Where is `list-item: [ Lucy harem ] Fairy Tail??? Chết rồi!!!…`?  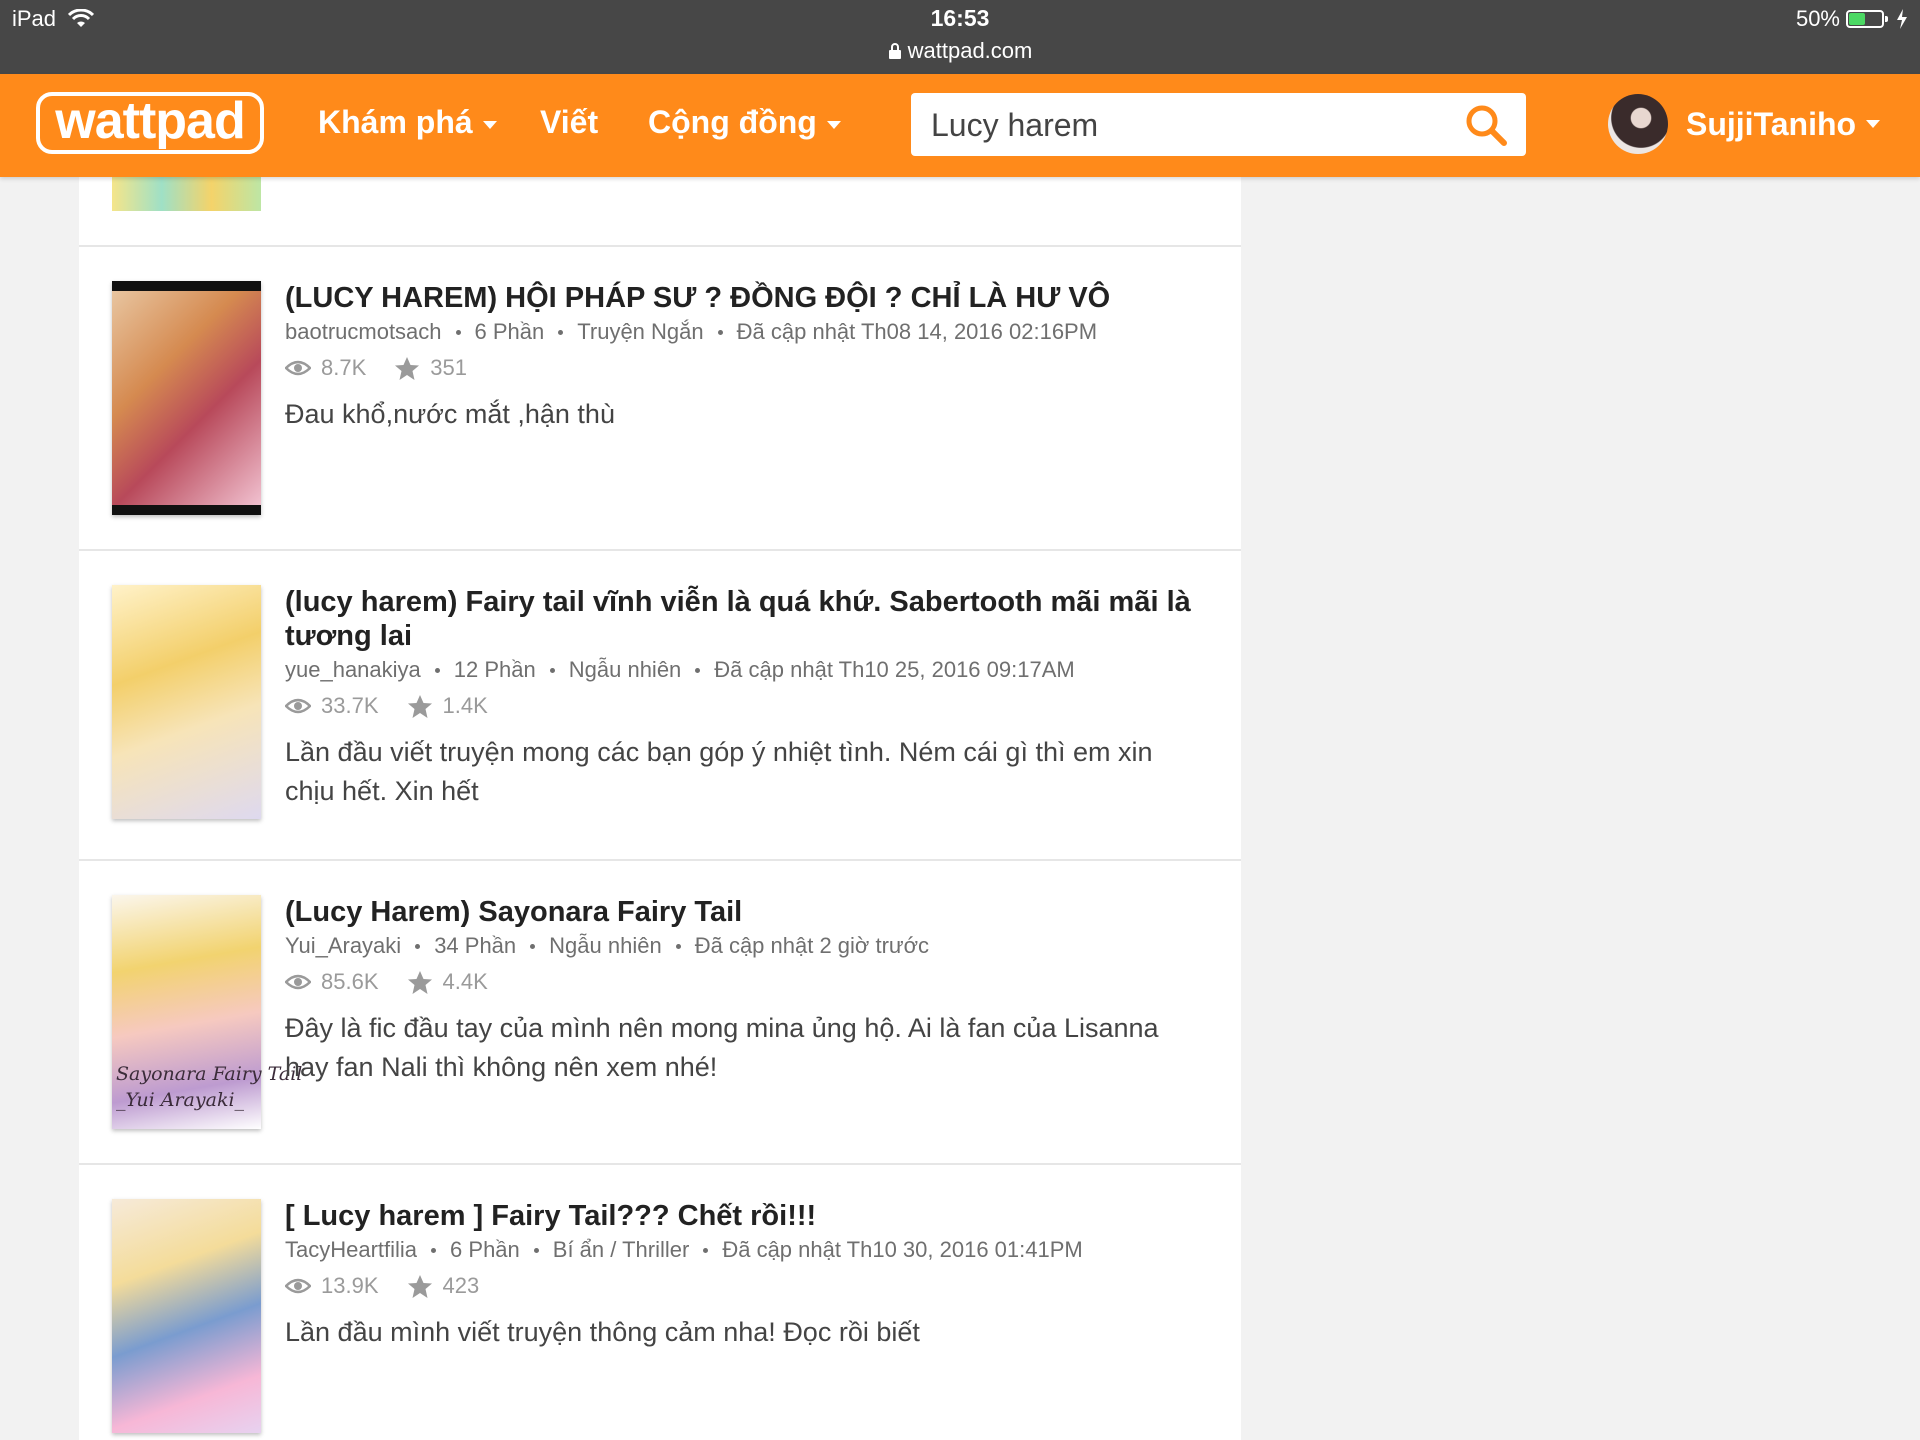
list-item: [ Lucy harem ] Fairy Tail??? Chết rồi!!!… is located at coordinates (660, 1302).